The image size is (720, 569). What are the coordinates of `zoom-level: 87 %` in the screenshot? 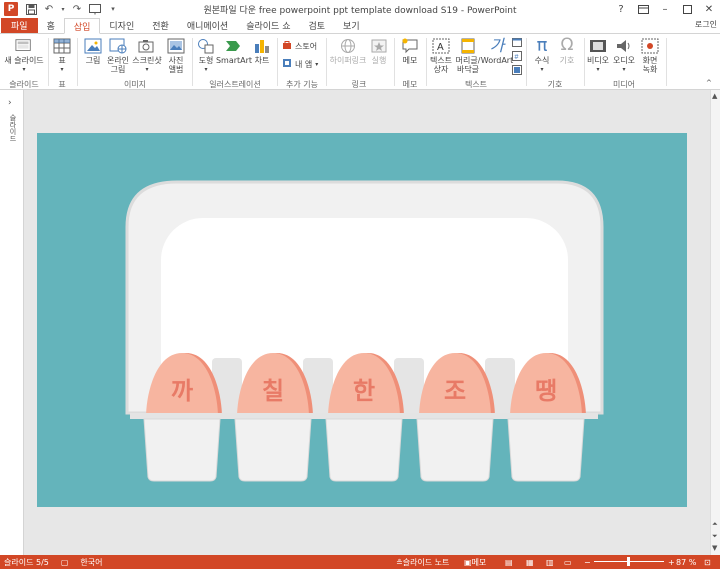 It's located at (686, 562).